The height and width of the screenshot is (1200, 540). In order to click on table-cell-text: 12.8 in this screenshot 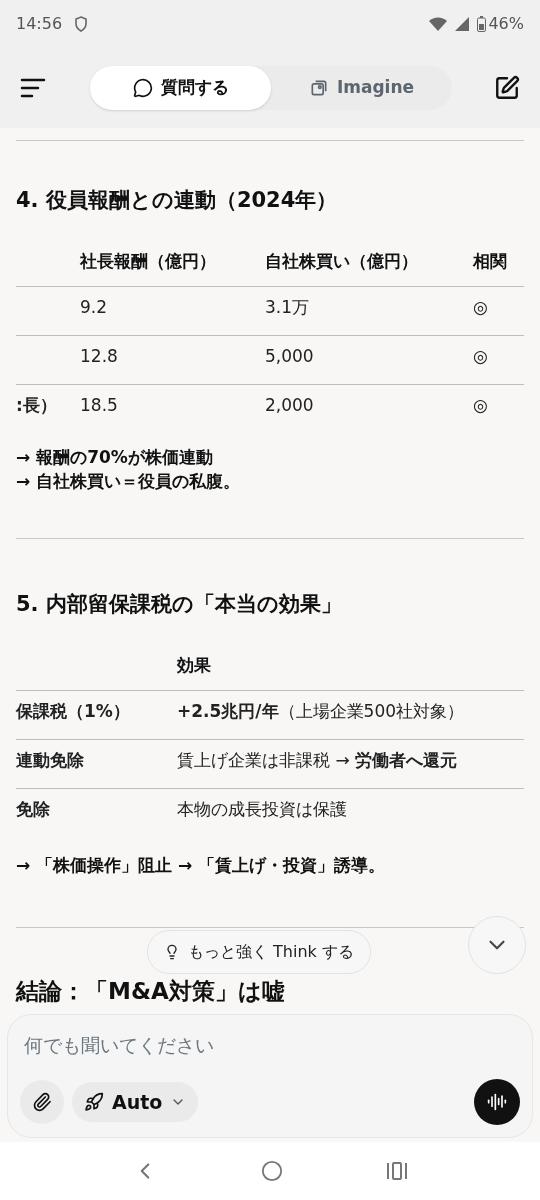, I will do `click(99, 356)`.